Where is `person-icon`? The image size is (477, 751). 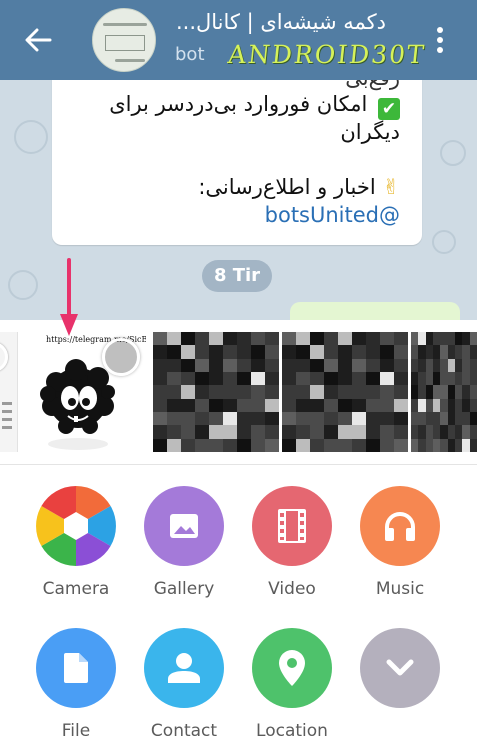
person-icon is located at coordinates (184, 668).